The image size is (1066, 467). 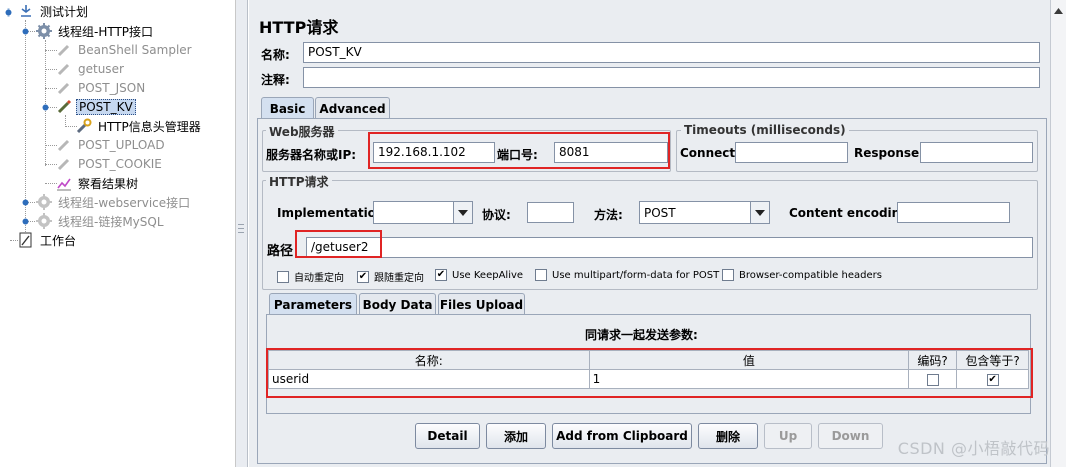 I want to click on tree-node-post-upload: POST_UPLOAD, so click(x=111, y=145).